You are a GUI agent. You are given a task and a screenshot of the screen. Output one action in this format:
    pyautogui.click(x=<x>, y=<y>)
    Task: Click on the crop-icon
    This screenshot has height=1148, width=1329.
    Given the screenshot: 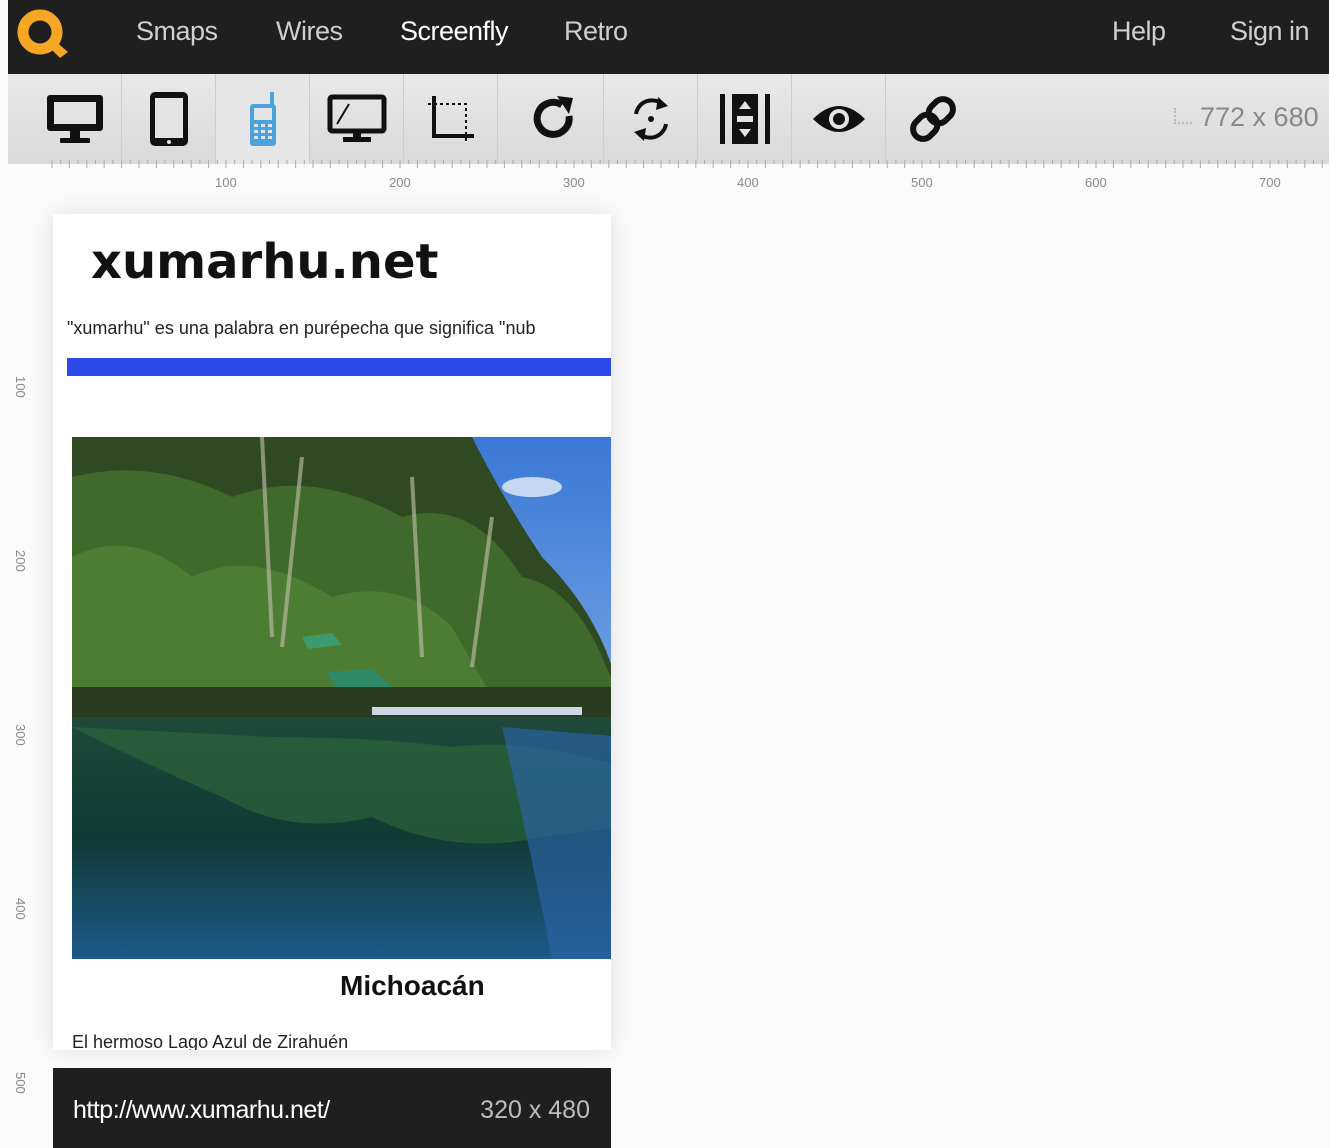 What is the action you would take?
    pyautogui.click(x=451, y=119)
    